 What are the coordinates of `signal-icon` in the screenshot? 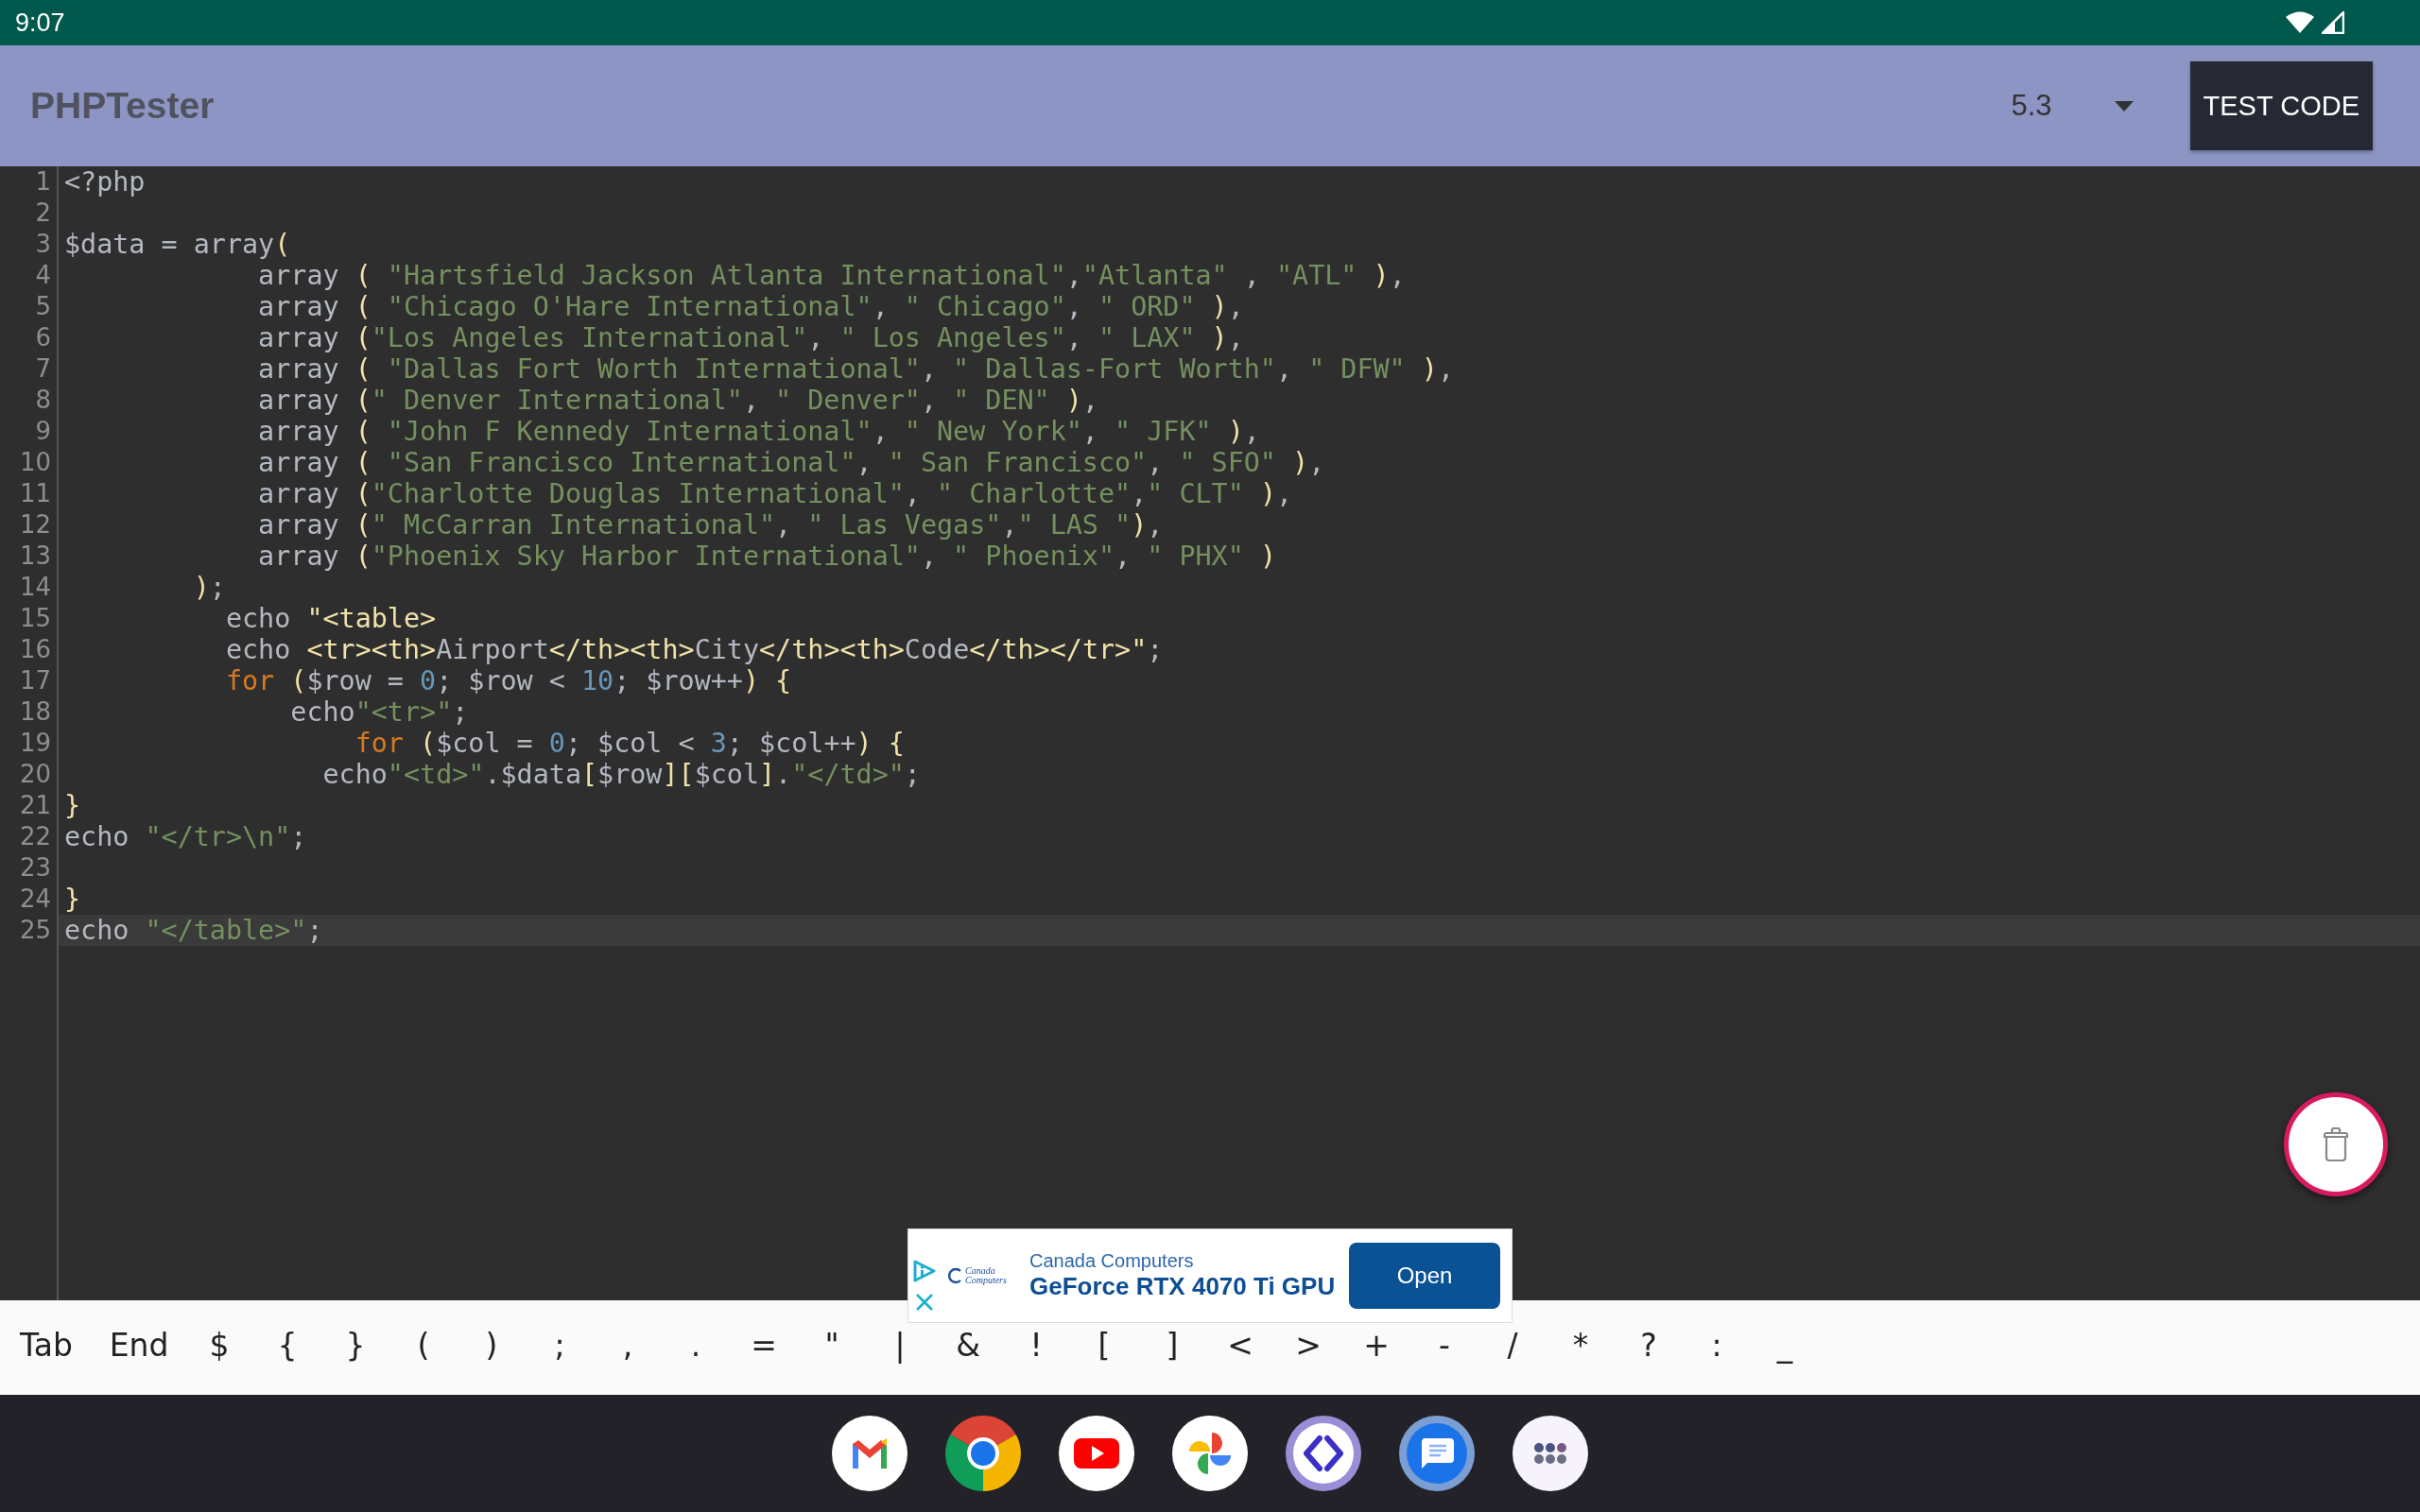 It's located at (2333, 22).